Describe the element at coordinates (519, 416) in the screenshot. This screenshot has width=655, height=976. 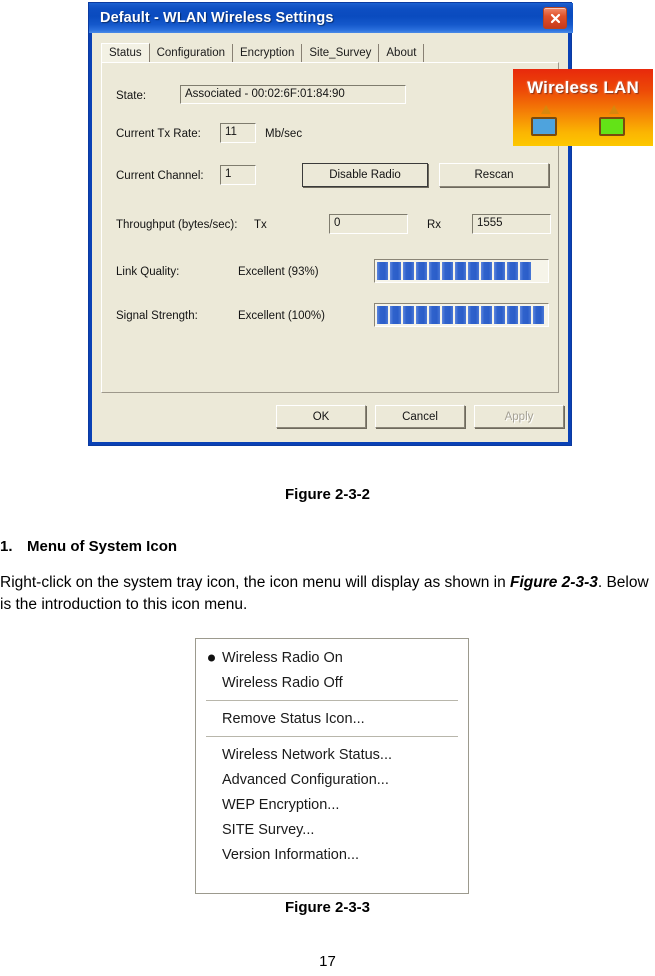
I see `apply-button: Apply` at that location.